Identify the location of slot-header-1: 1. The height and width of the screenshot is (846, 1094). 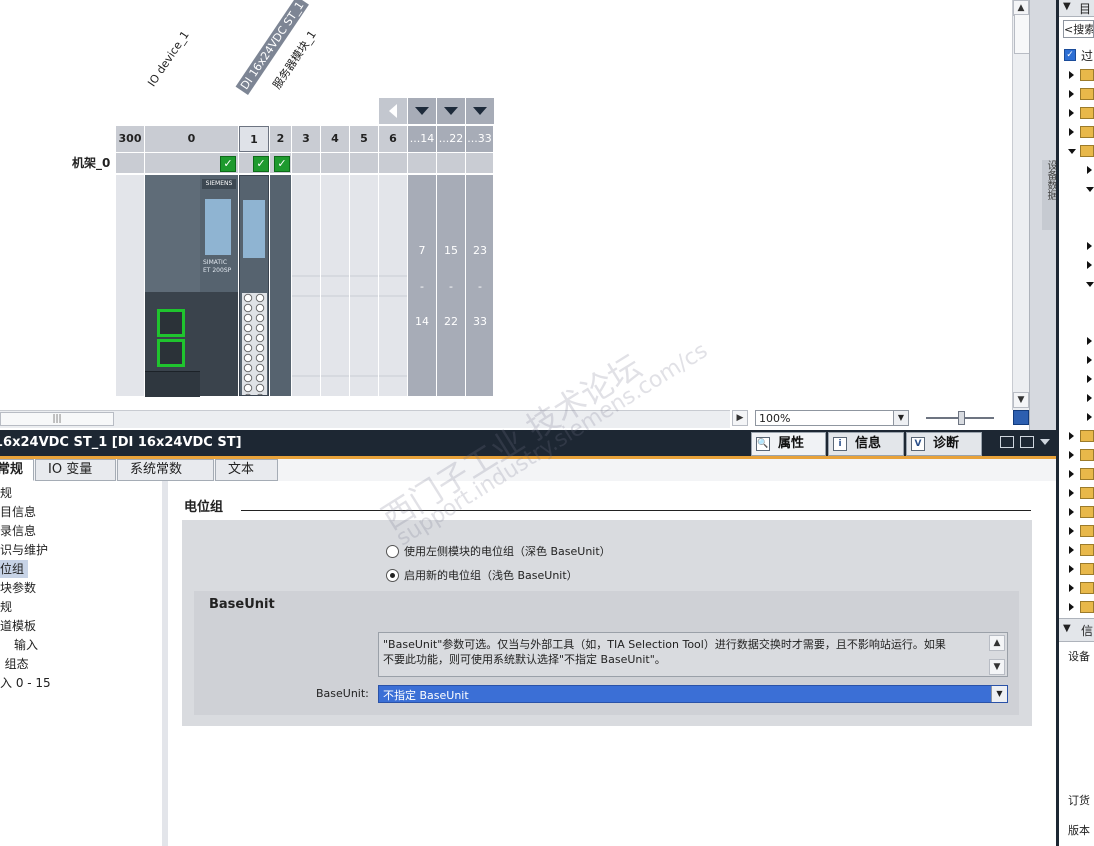
(254, 139).